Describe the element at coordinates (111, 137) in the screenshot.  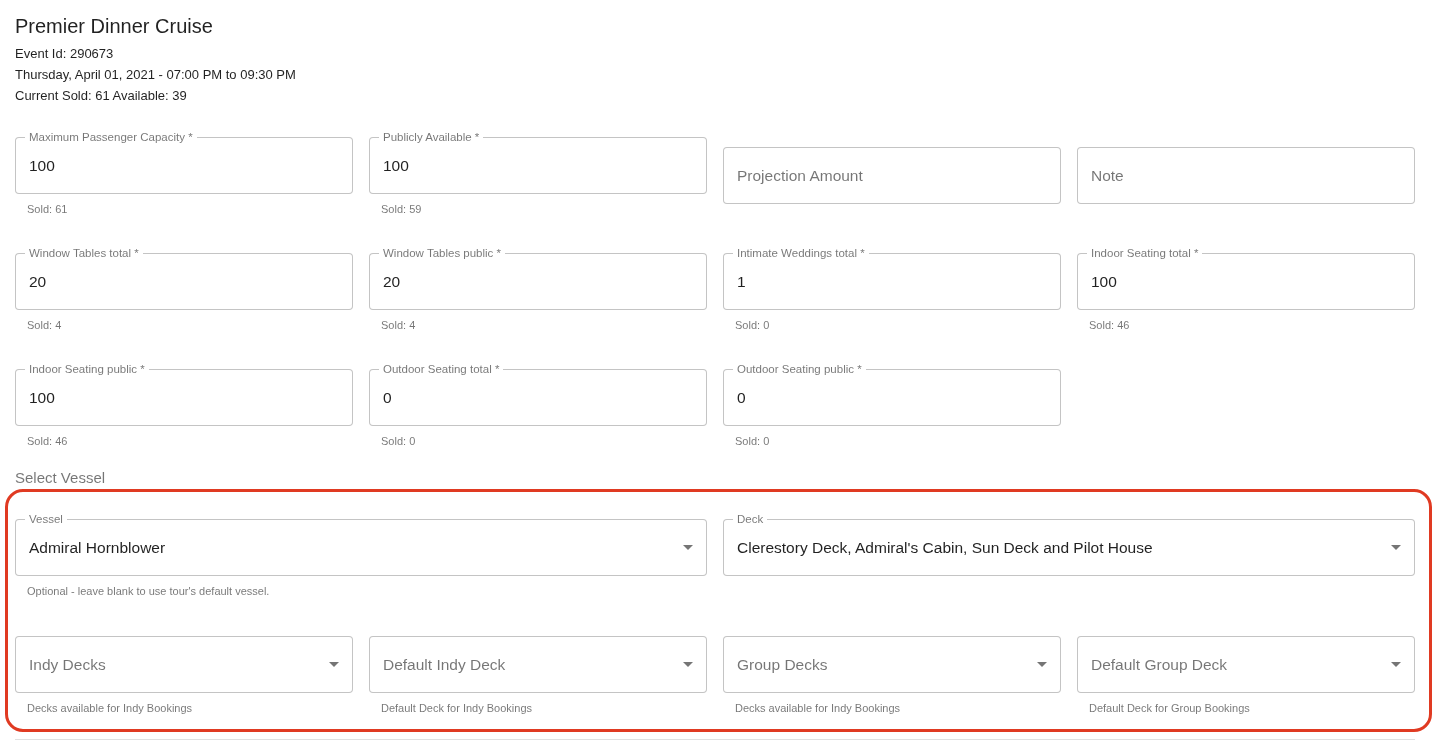
I see `field-label: Maximum Passenger Capacity *` at that location.